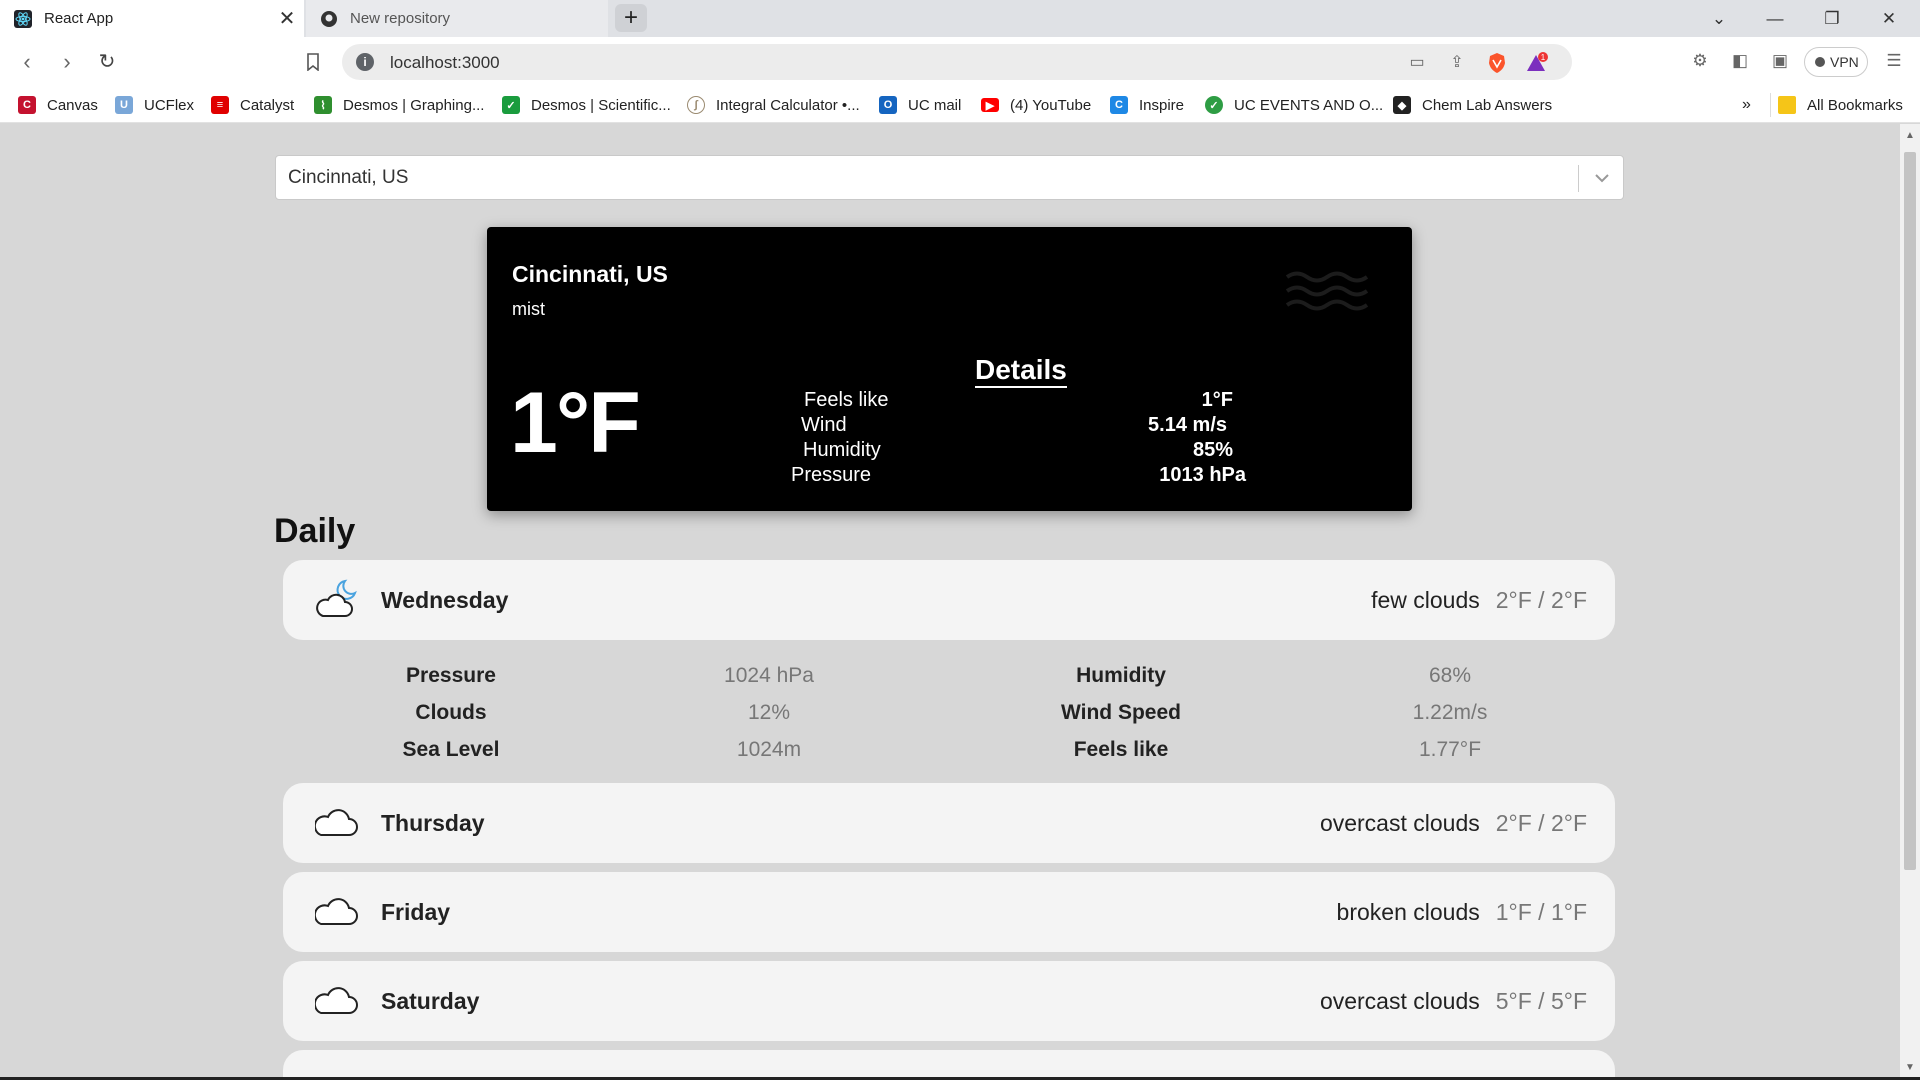 This screenshot has height=1080, width=1920. What do you see at coordinates (949, 912) in the screenshot?
I see `forecast-day-friday: Friday broken clouds 1°F / 1°F` at bounding box center [949, 912].